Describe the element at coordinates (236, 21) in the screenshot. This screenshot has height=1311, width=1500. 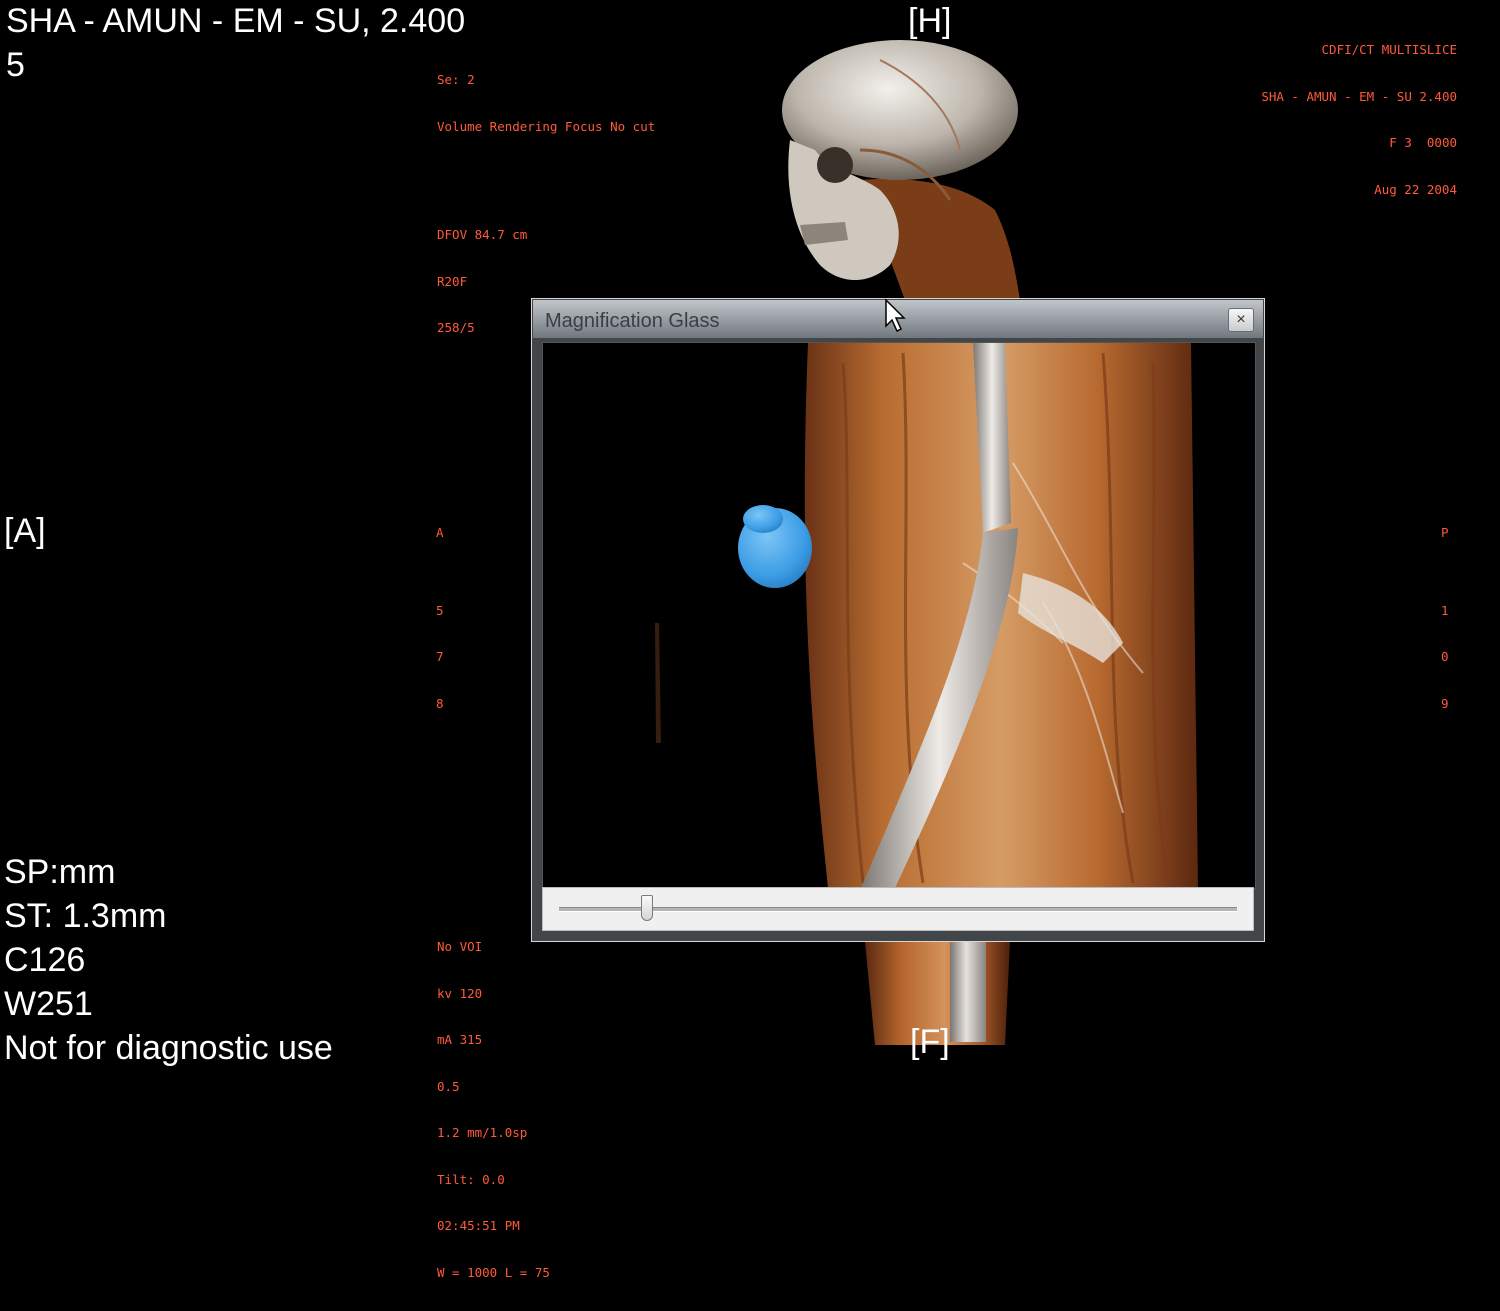
I see `patient-name-label: SHA - AMUN - EM - SU, 2.400` at that location.